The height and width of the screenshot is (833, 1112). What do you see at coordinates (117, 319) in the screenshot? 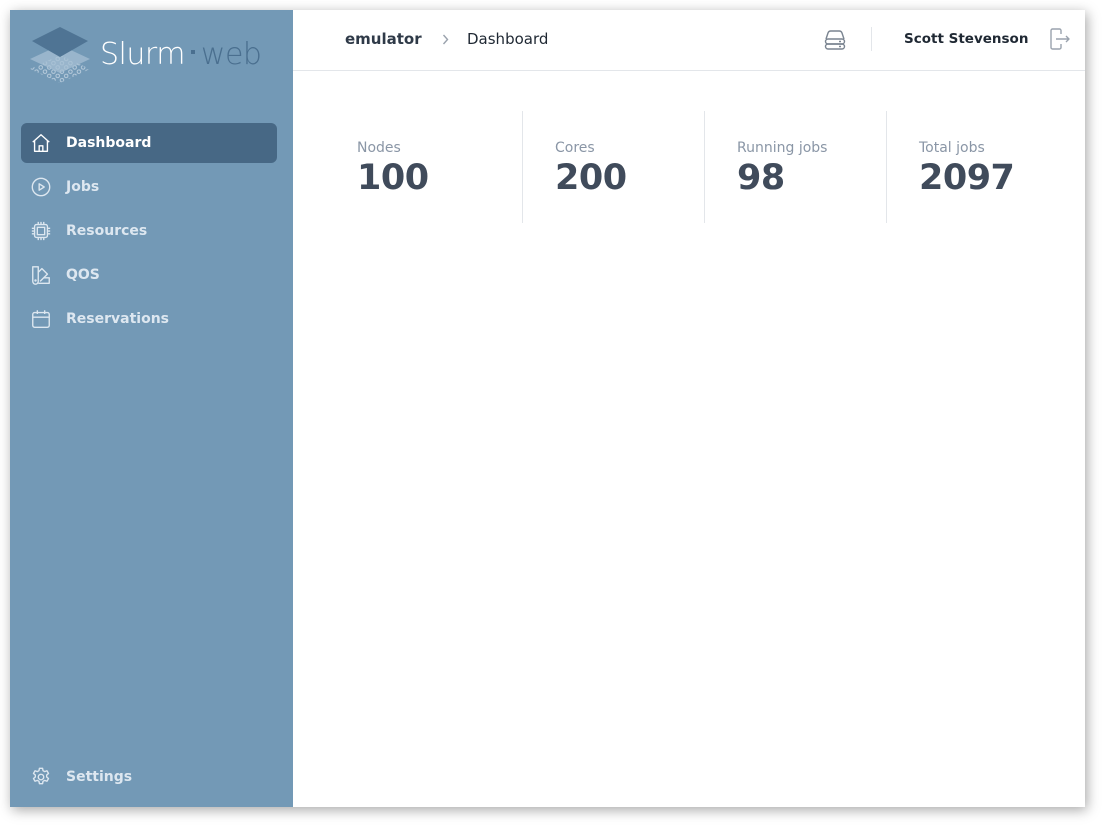
I see `sidebar-item-label: Reservations` at bounding box center [117, 319].